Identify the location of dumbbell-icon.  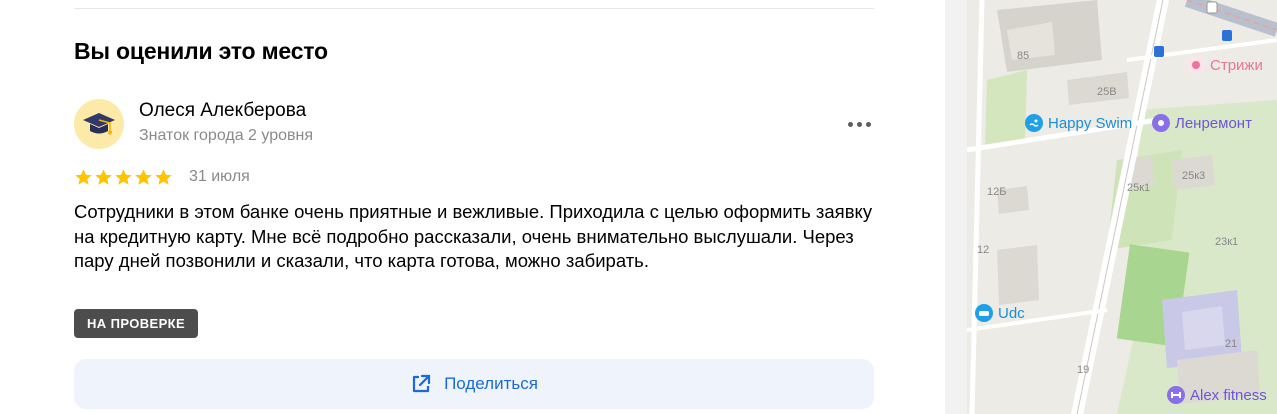
(1176, 395).